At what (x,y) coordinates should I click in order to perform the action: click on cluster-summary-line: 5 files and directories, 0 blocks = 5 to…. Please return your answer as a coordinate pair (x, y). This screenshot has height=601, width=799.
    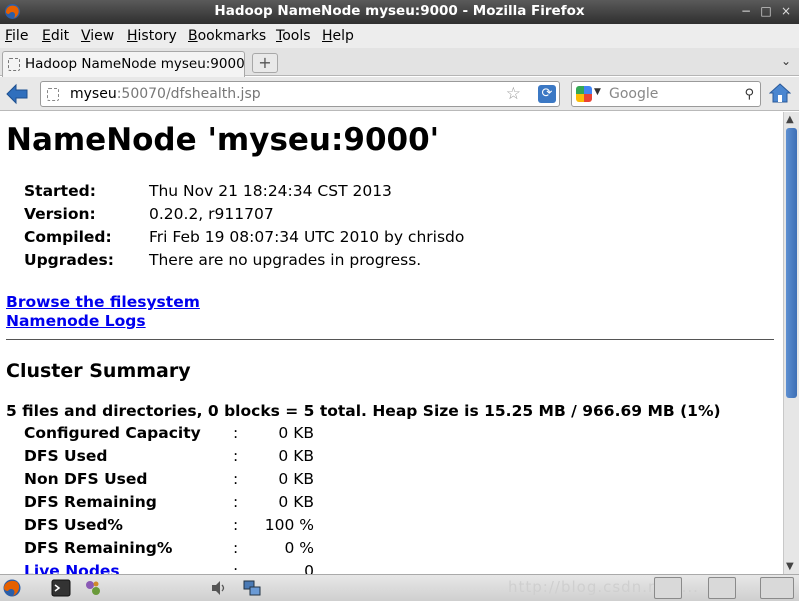
    Looking at the image, I should click on (363, 411).